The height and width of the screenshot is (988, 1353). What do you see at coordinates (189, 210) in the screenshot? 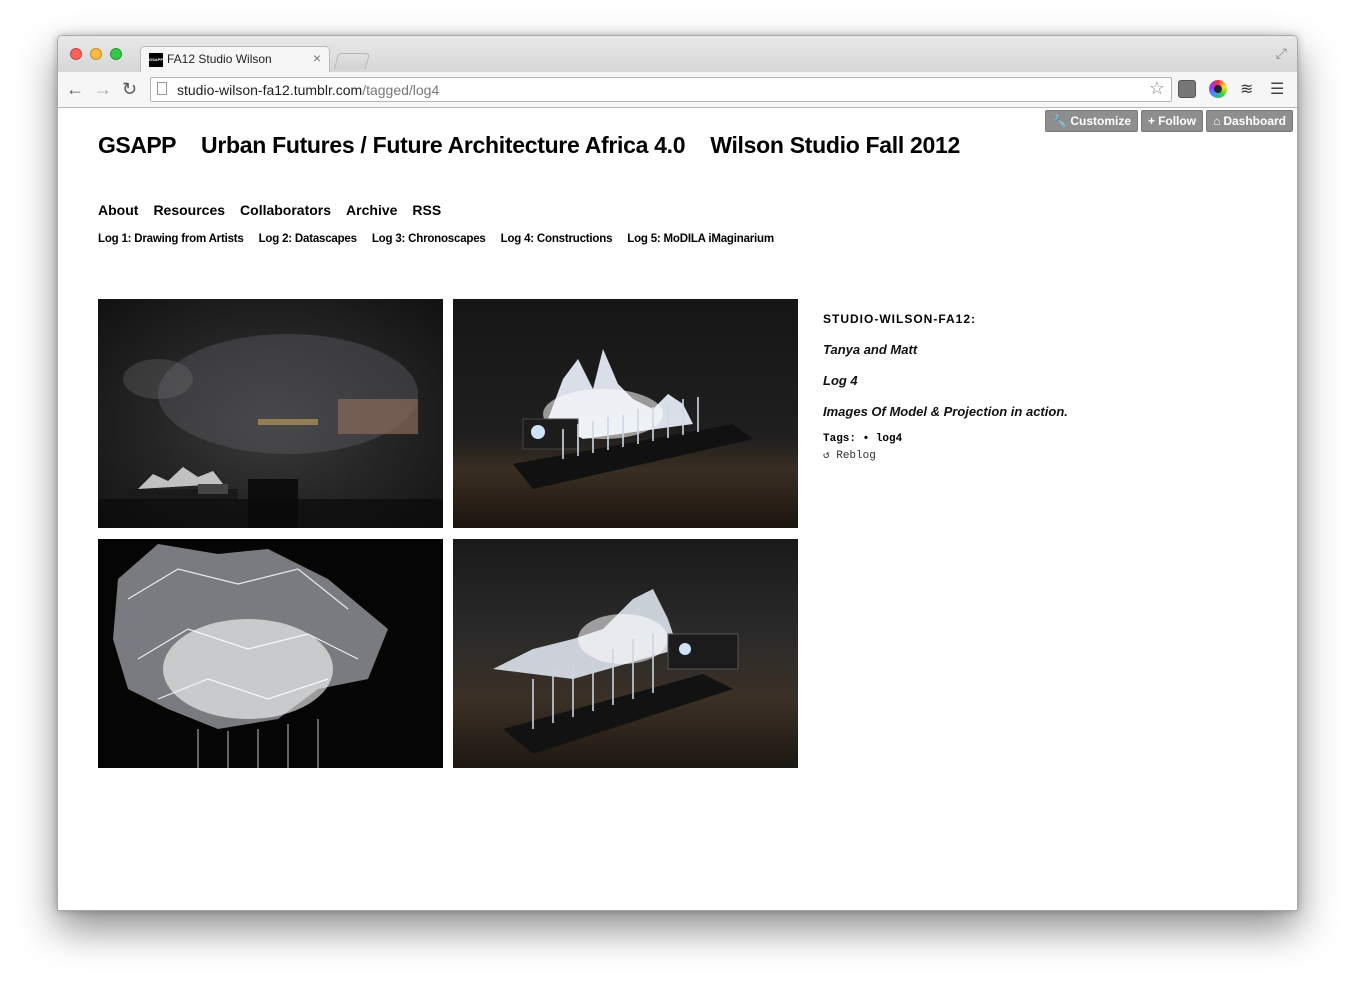
I see `nav-item-resources: Resources` at bounding box center [189, 210].